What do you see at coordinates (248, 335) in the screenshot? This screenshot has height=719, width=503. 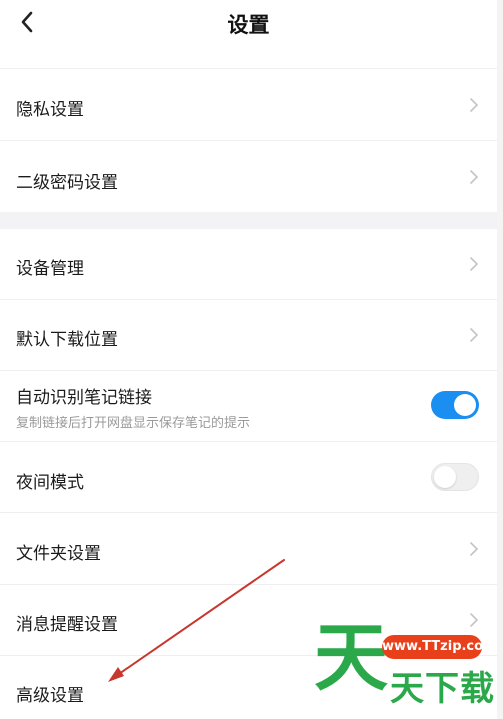 I see `settings-item-default-download-location: 默认下载位置` at bounding box center [248, 335].